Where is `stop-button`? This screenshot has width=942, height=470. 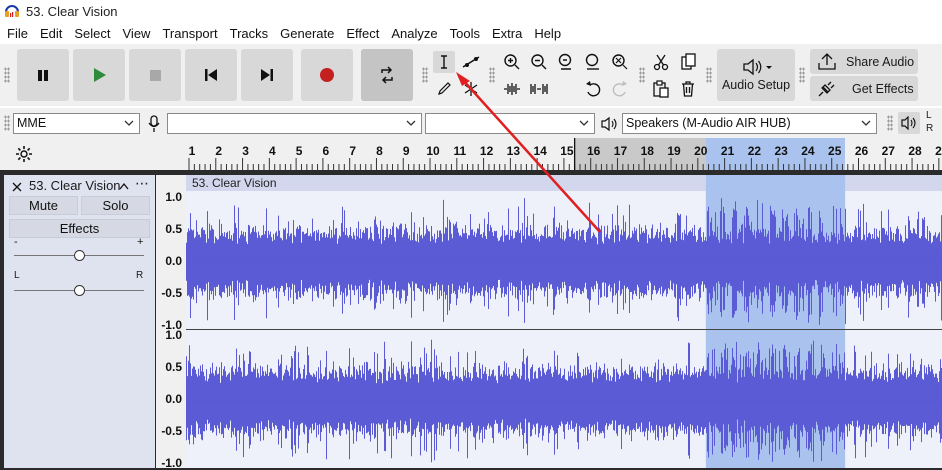
stop-button is located at coordinates (155, 75).